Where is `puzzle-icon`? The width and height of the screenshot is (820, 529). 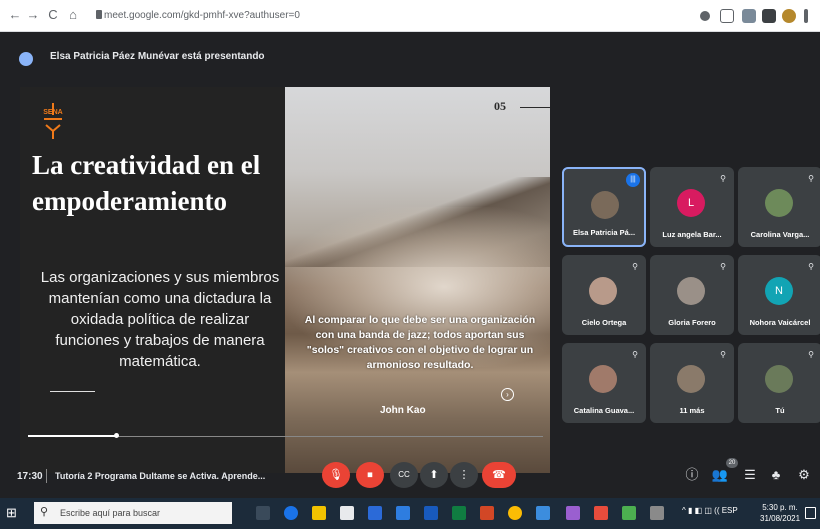
puzzle-icon is located at coordinates (769, 16).